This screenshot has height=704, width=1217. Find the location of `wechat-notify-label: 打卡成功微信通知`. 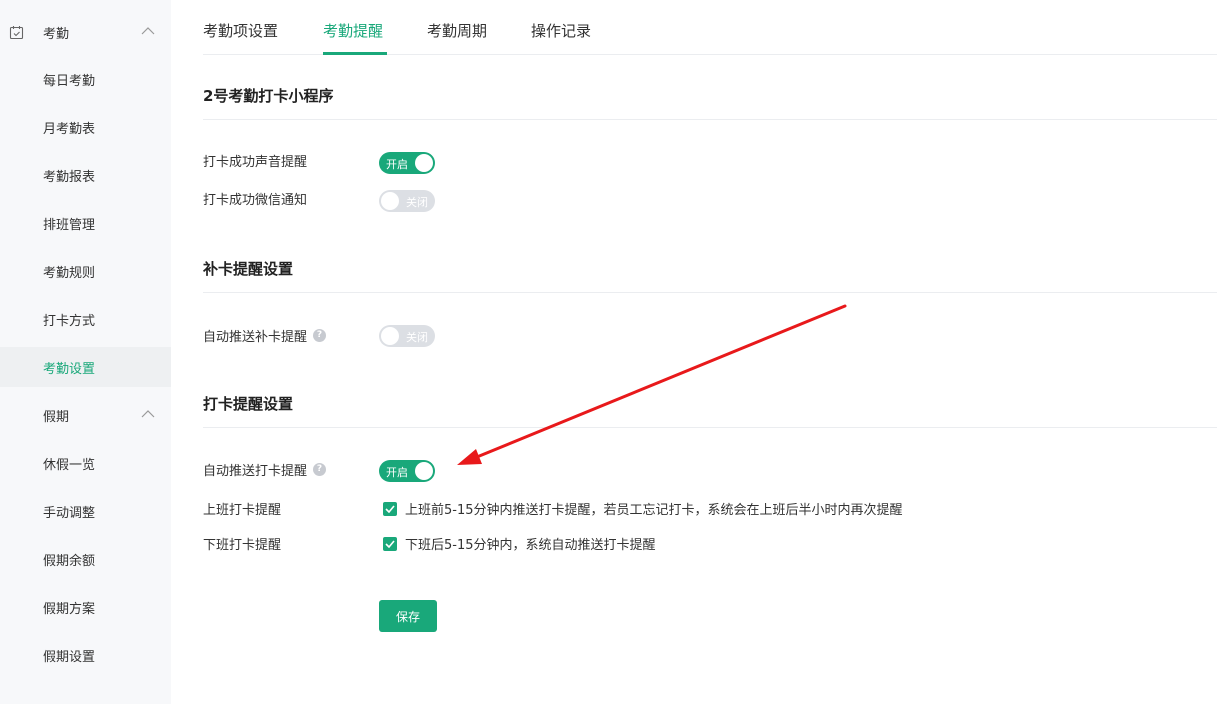

wechat-notify-label: 打卡成功微信通知 is located at coordinates (255, 200).